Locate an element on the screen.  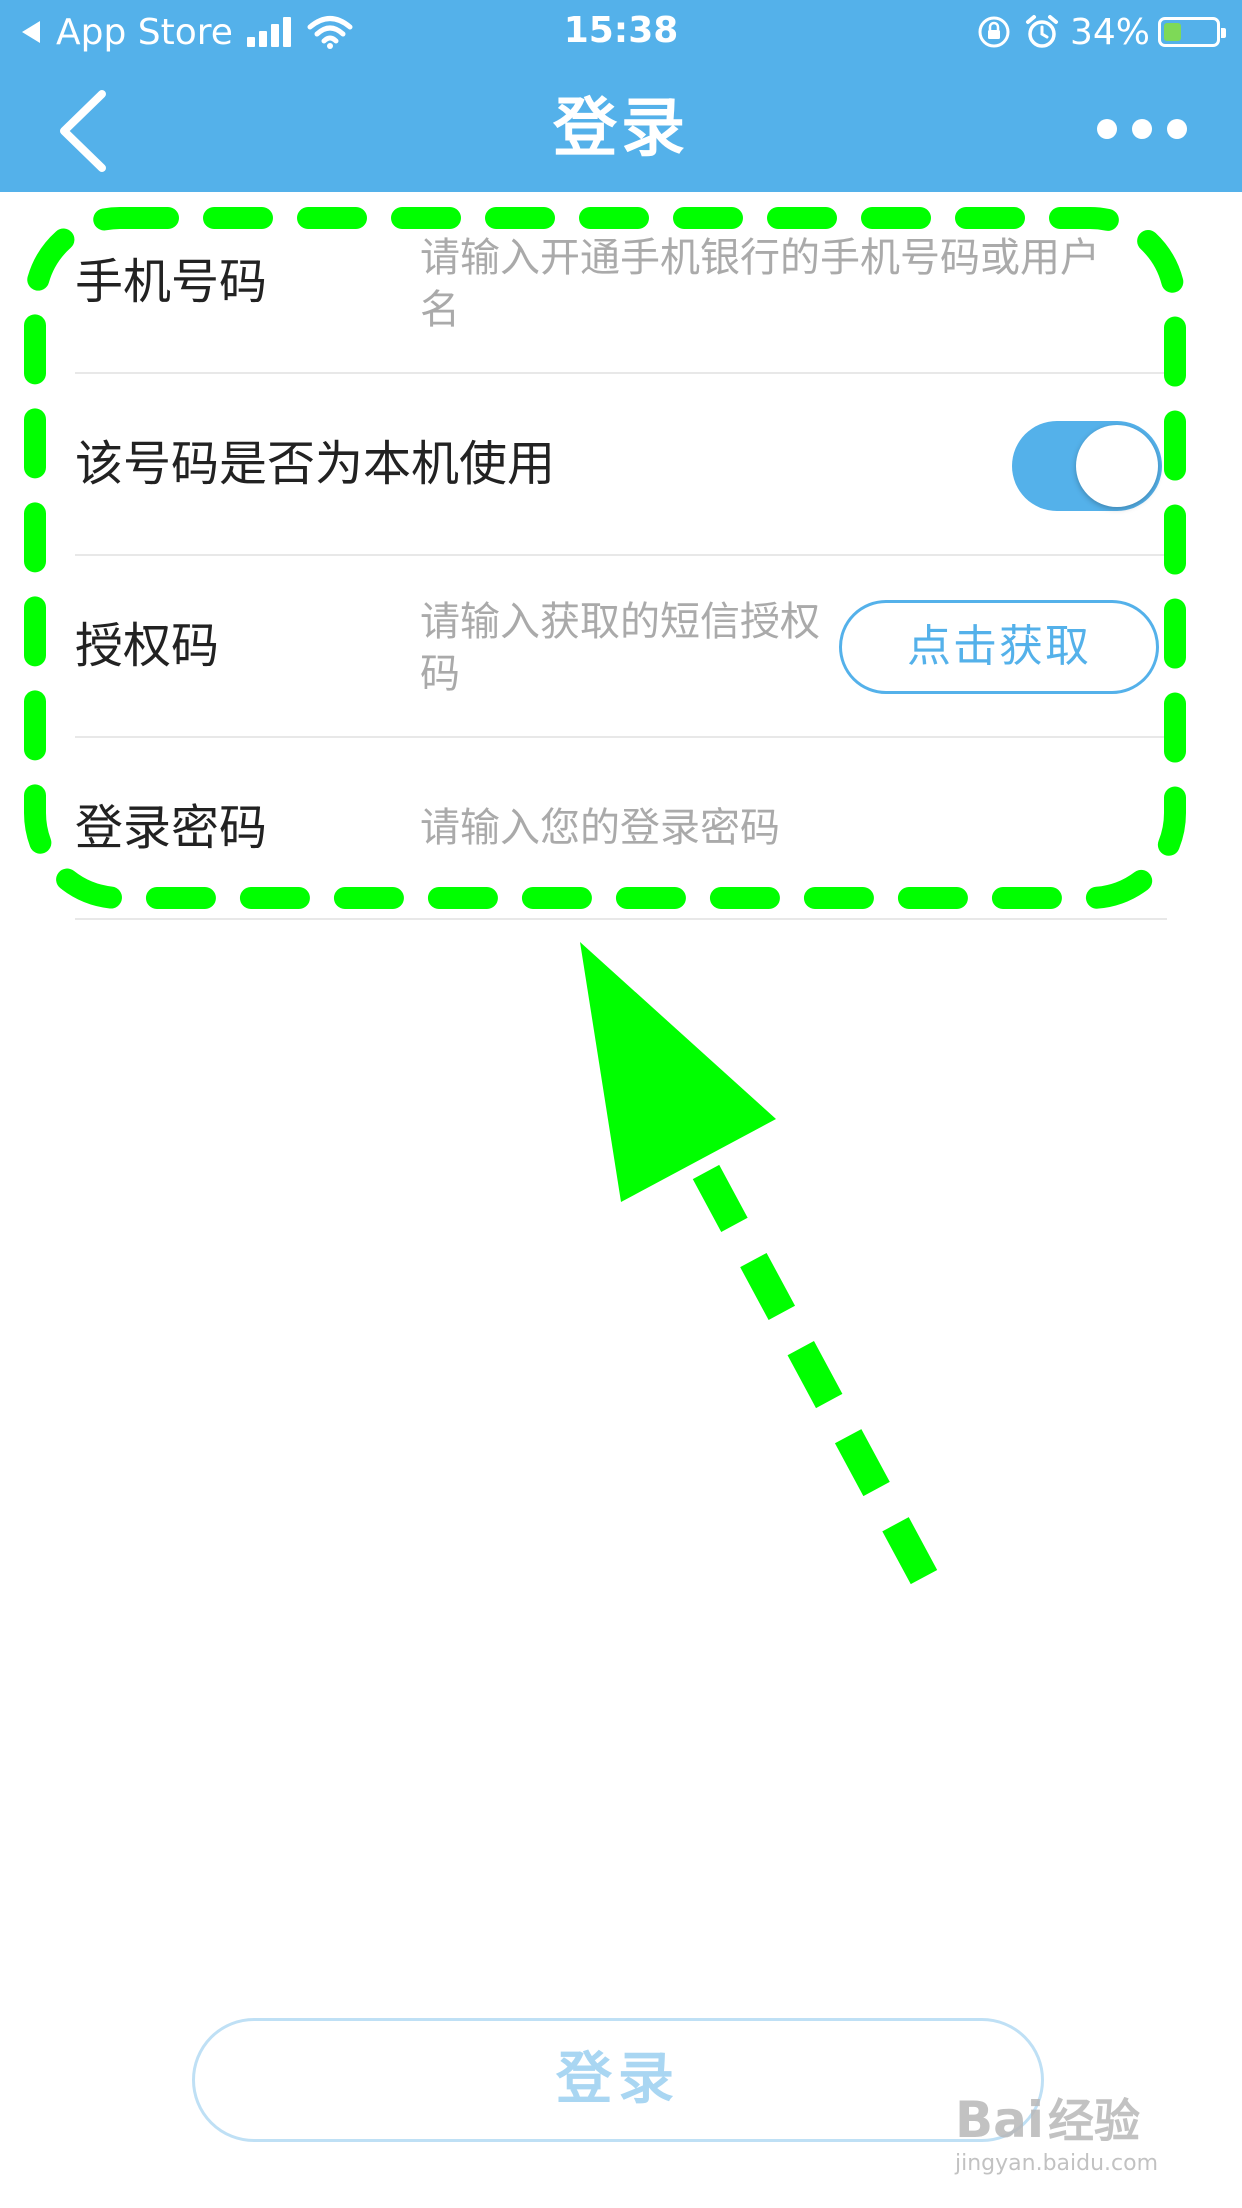
phone-label: 手机号码 is located at coordinates (171, 282).